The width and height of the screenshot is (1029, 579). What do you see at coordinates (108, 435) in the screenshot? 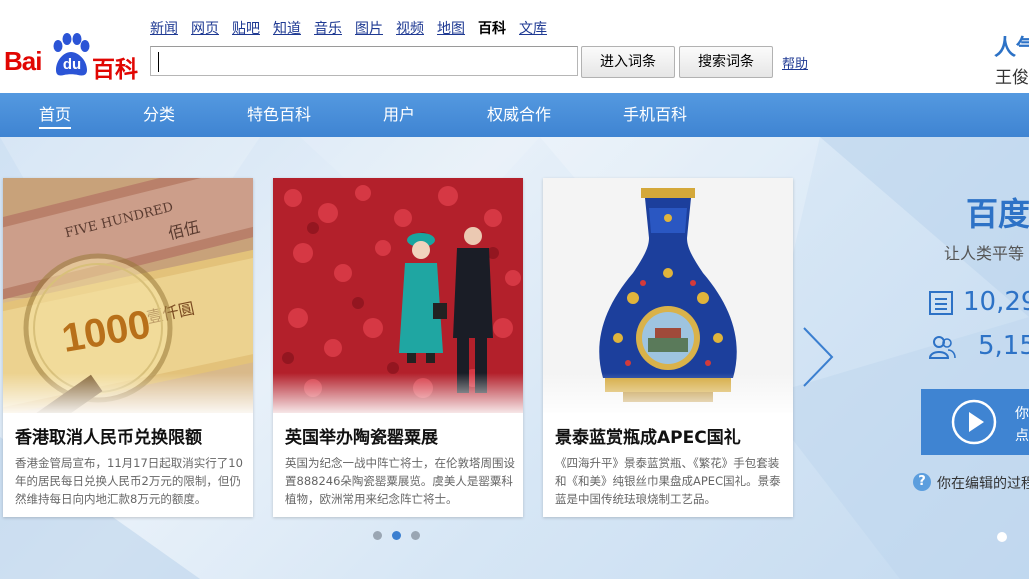
I see `card-title: 香港取消人民币兑换限额` at bounding box center [108, 435].